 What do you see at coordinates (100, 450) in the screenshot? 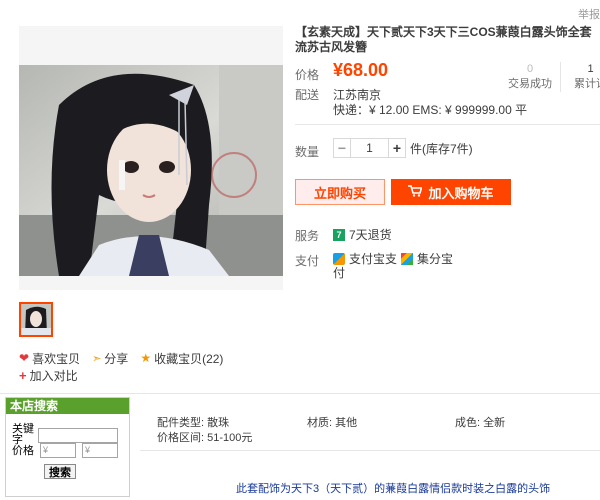
I see `price-to-input: ¥` at bounding box center [100, 450].